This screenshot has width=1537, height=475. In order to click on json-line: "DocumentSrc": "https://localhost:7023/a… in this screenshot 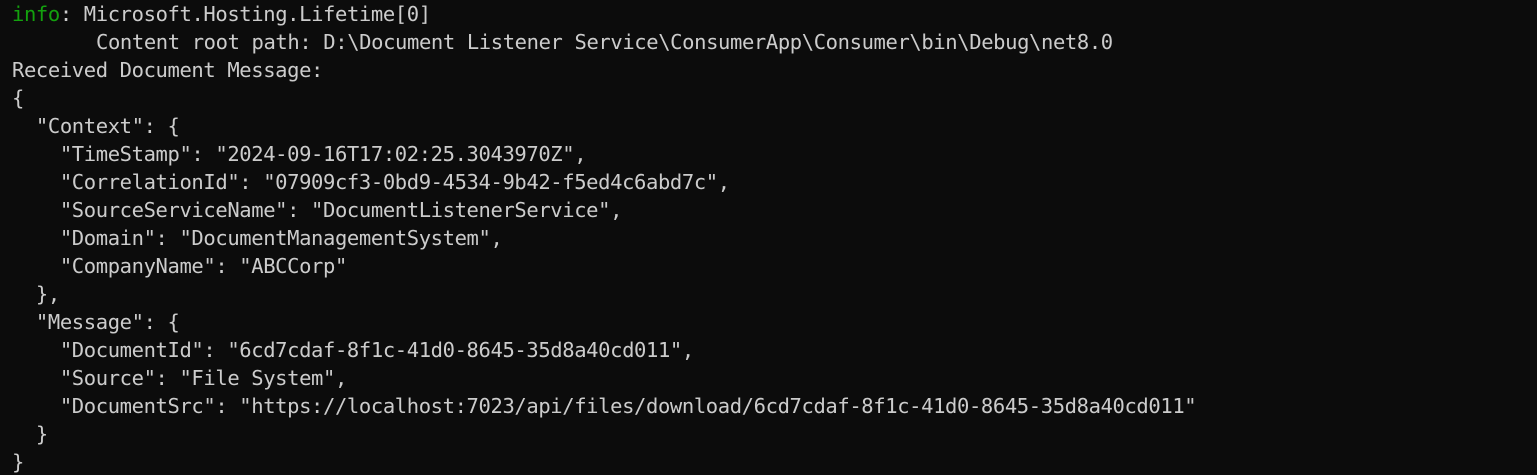, I will do `click(604, 406)`.